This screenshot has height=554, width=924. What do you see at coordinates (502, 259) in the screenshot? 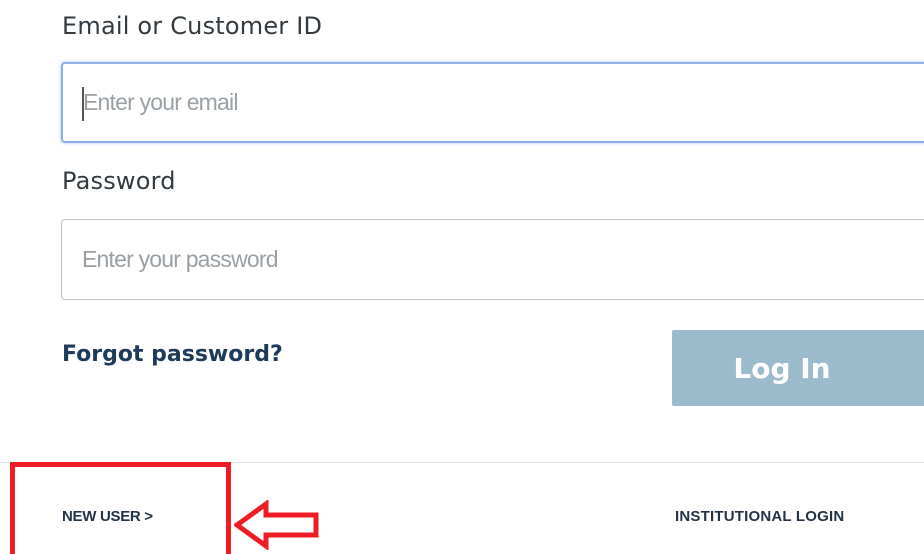
I see `password-field` at bounding box center [502, 259].